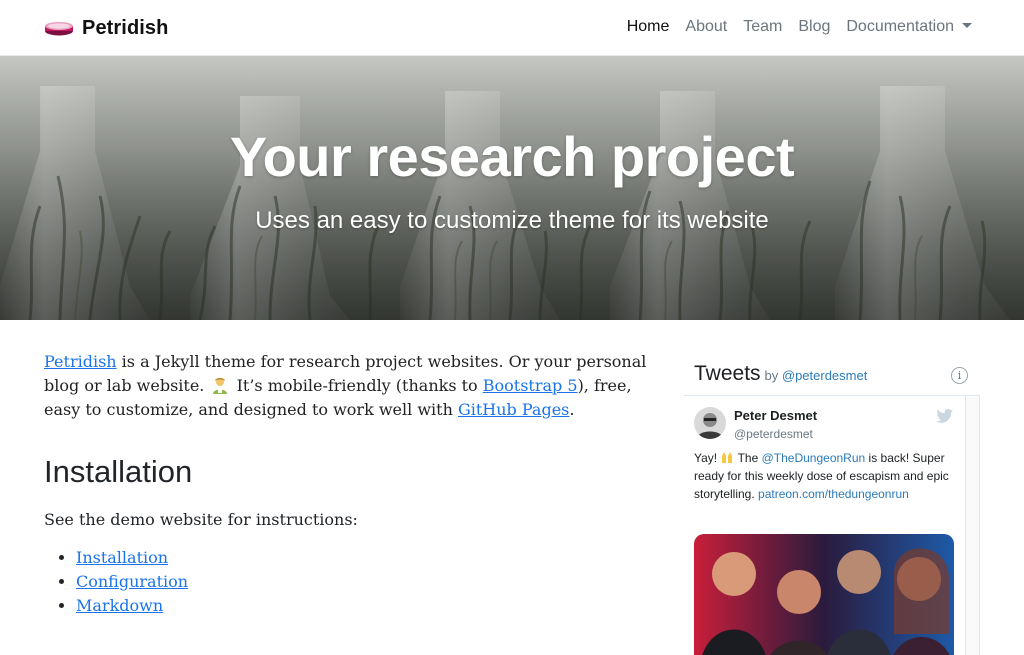  I want to click on list-item: Markdown, so click(370, 606).